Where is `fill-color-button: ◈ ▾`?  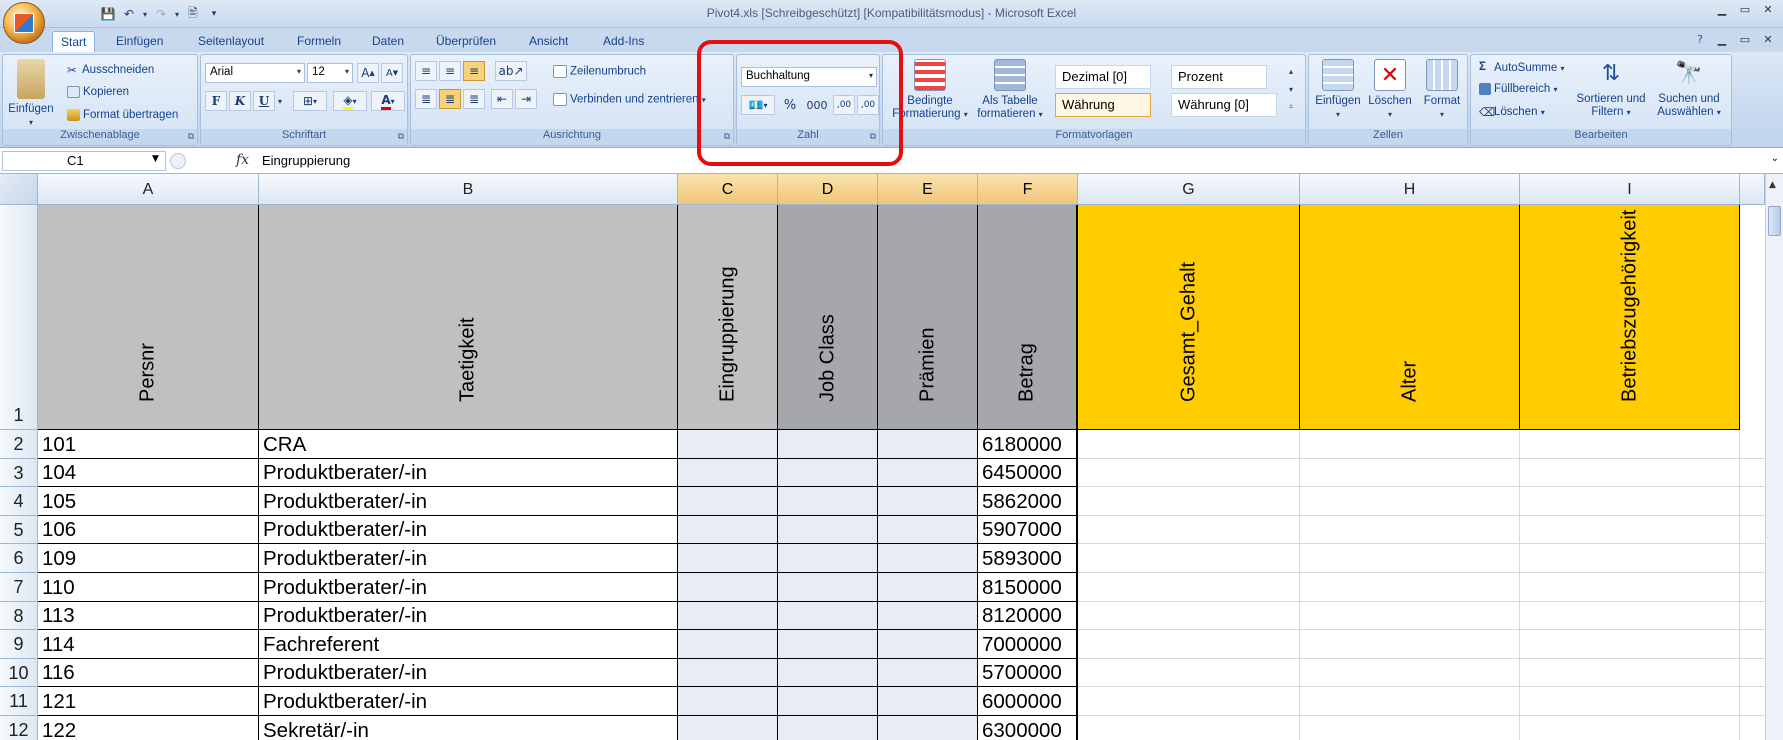 fill-color-button: ◈ ▾ is located at coordinates (350, 101).